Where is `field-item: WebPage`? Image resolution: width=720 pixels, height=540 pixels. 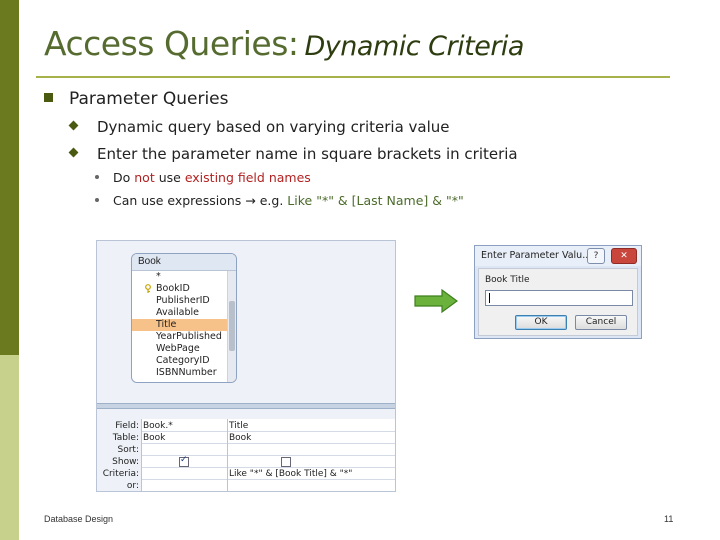 field-item: WebPage is located at coordinates (184, 349).